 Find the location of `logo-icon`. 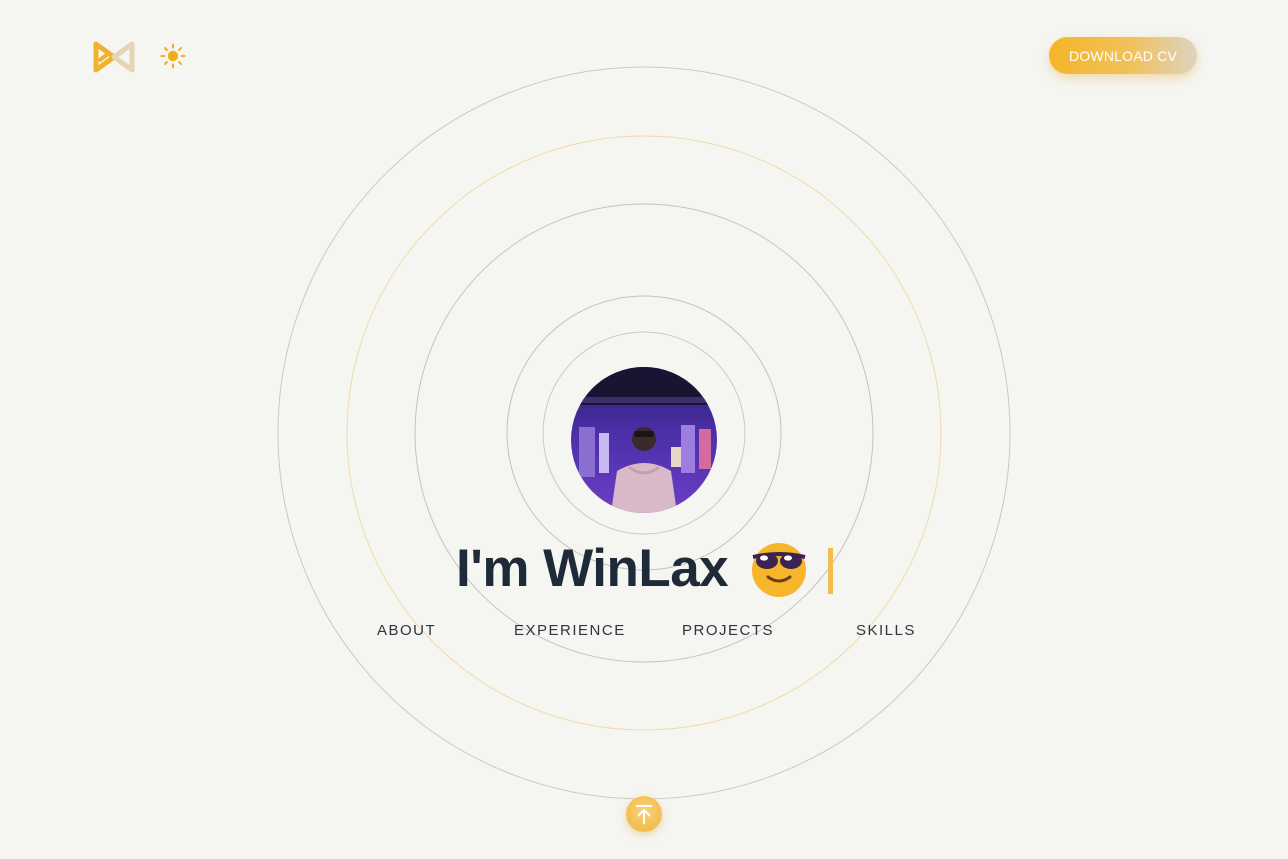

logo-icon is located at coordinates (114, 57).